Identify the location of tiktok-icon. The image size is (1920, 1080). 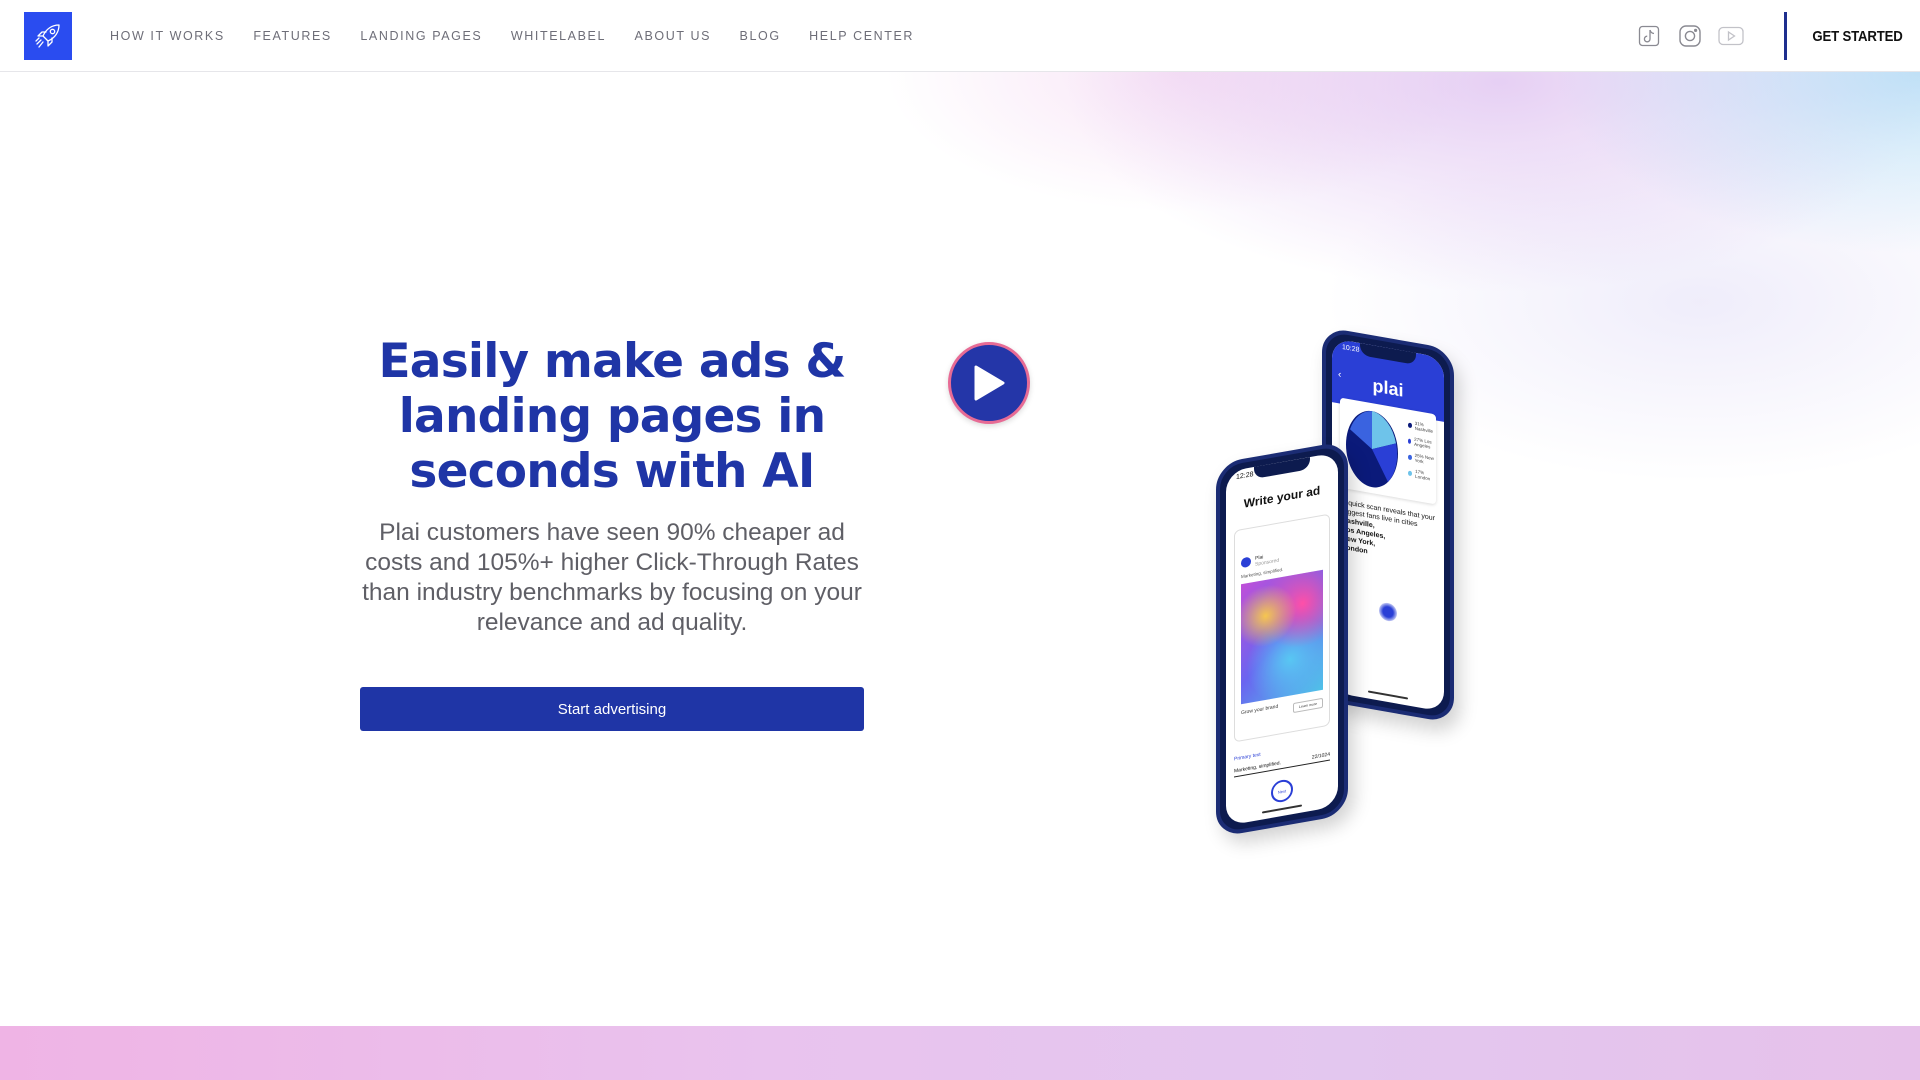
(1649, 36).